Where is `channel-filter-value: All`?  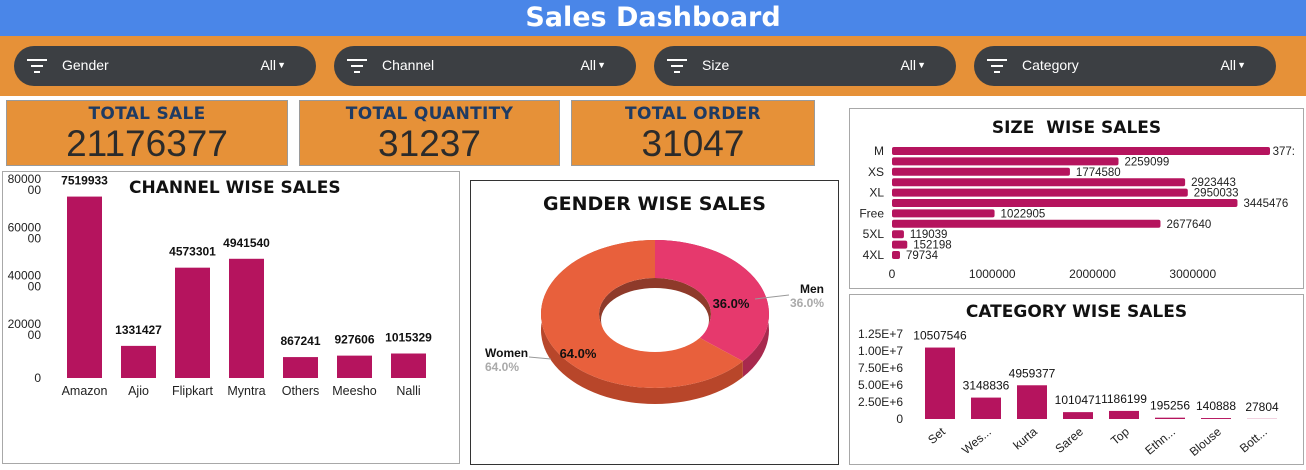
channel-filter-value: All is located at coordinates (588, 65).